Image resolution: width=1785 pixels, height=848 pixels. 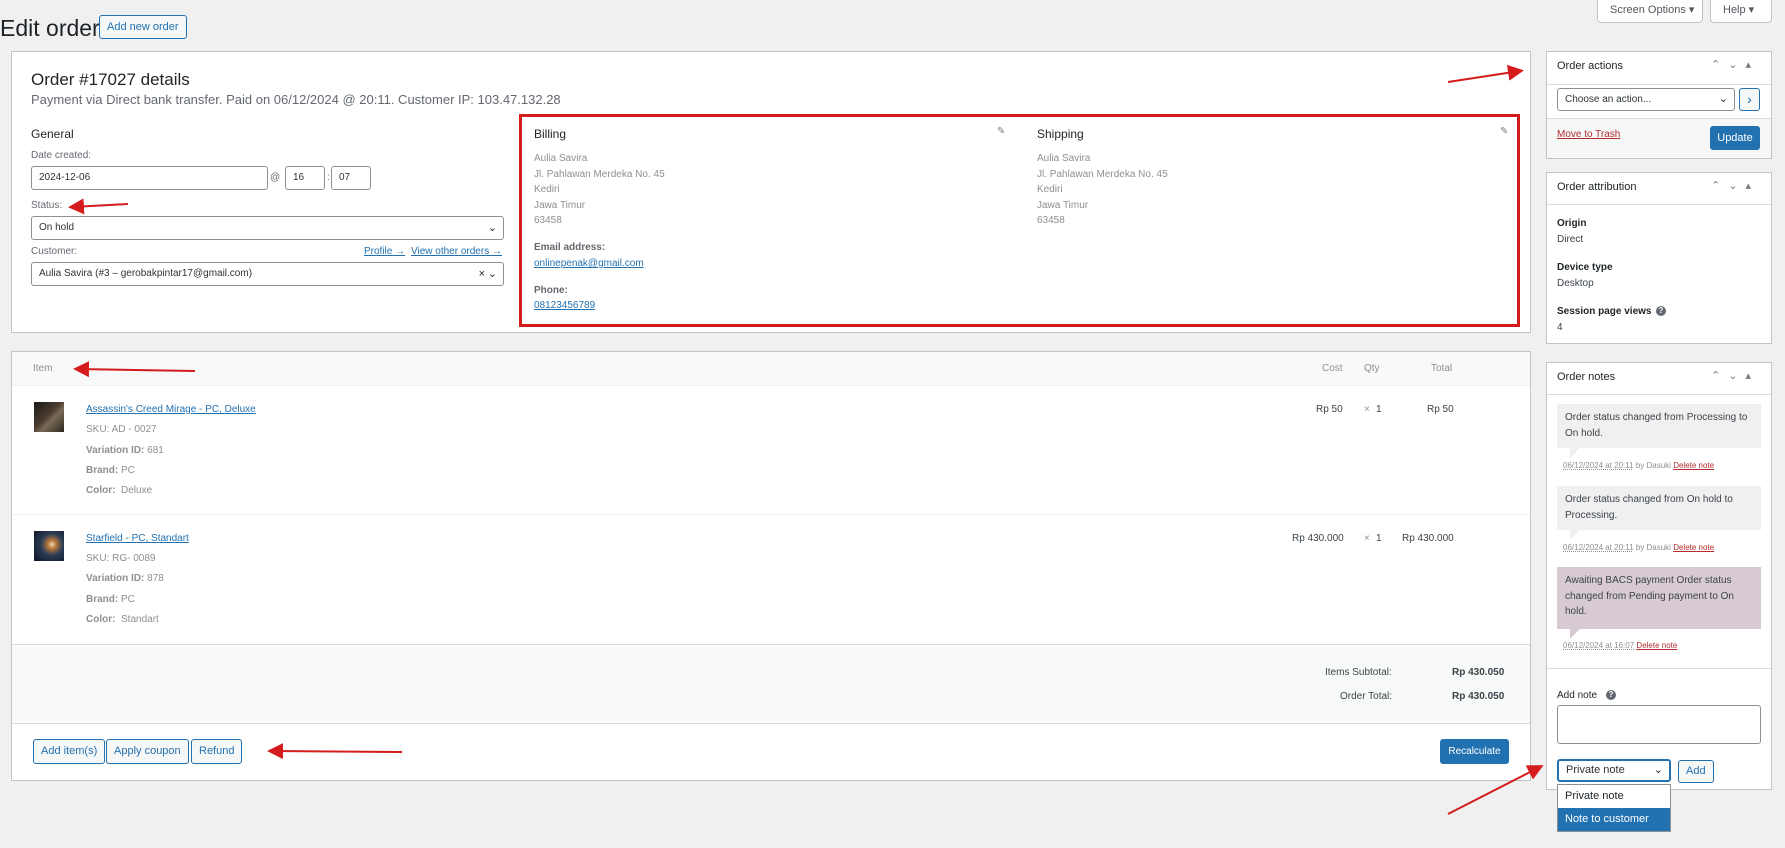 What do you see at coordinates (1495, 790) in the screenshot?
I see `arrow-to-note-type` at bounding box center [1495, 790].